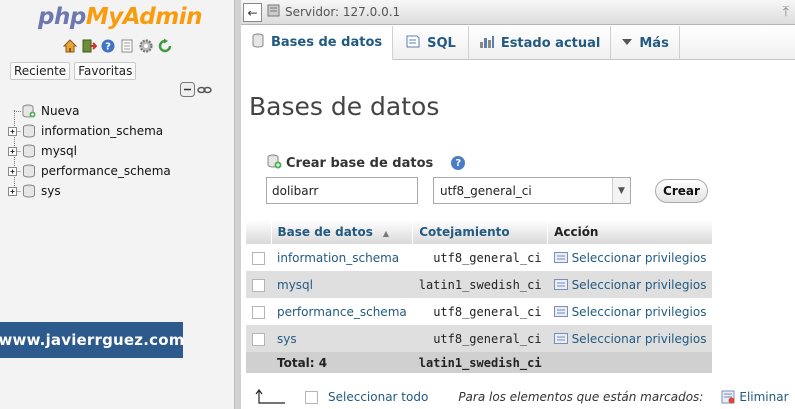  I want to click on gear-icon, so click(146, 46).